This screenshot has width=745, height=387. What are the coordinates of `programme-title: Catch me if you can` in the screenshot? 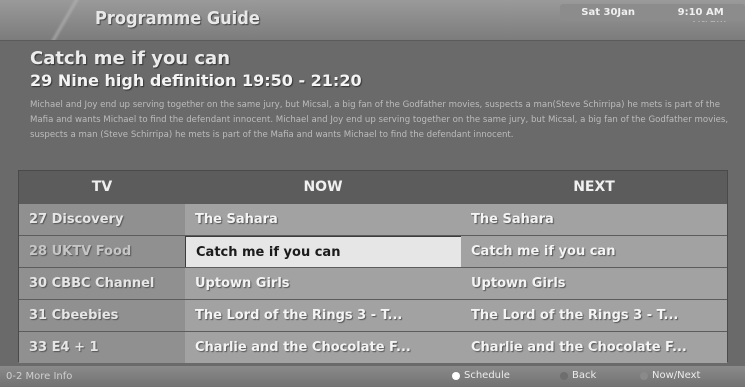 It's located at (130, 58).